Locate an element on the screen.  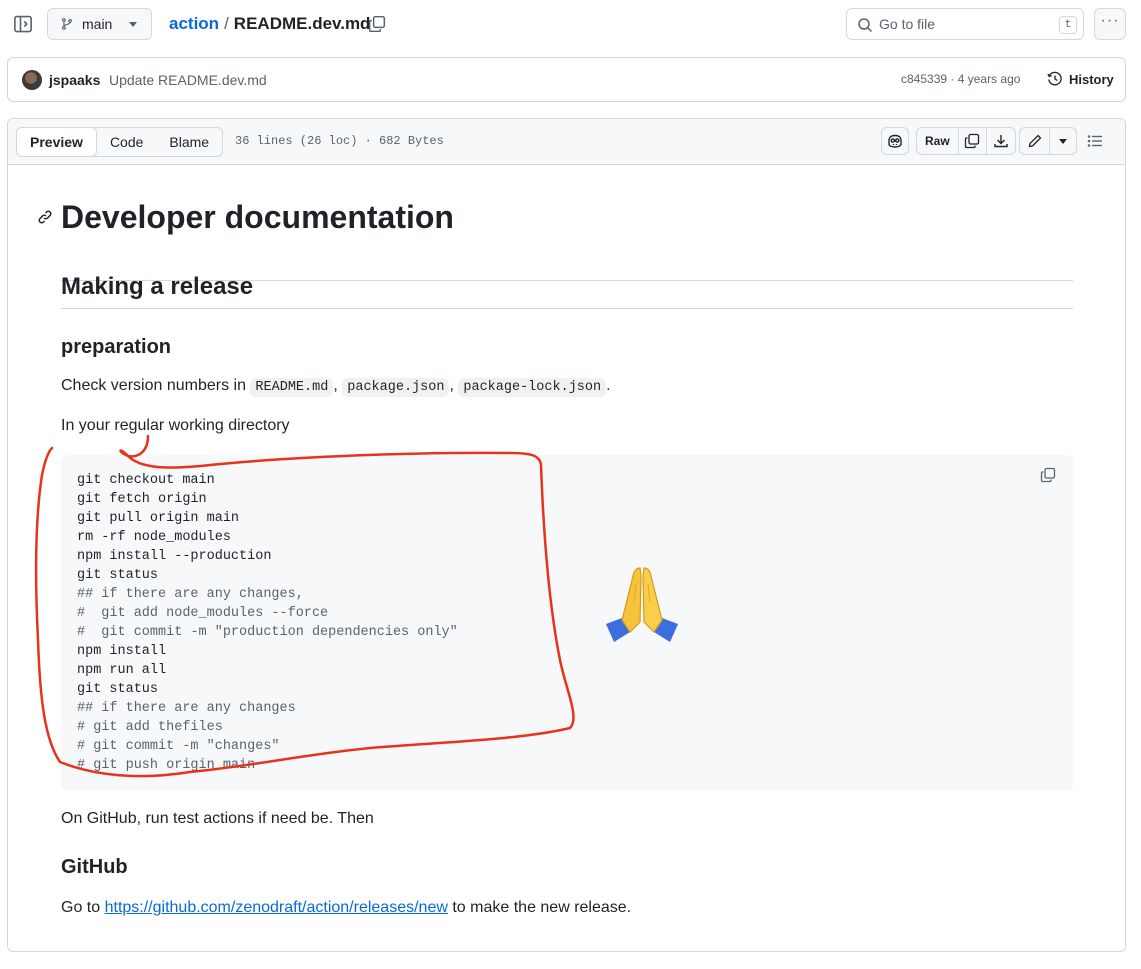
breadcrumb-file: README.dev.md is located at coordinates (302, 23).